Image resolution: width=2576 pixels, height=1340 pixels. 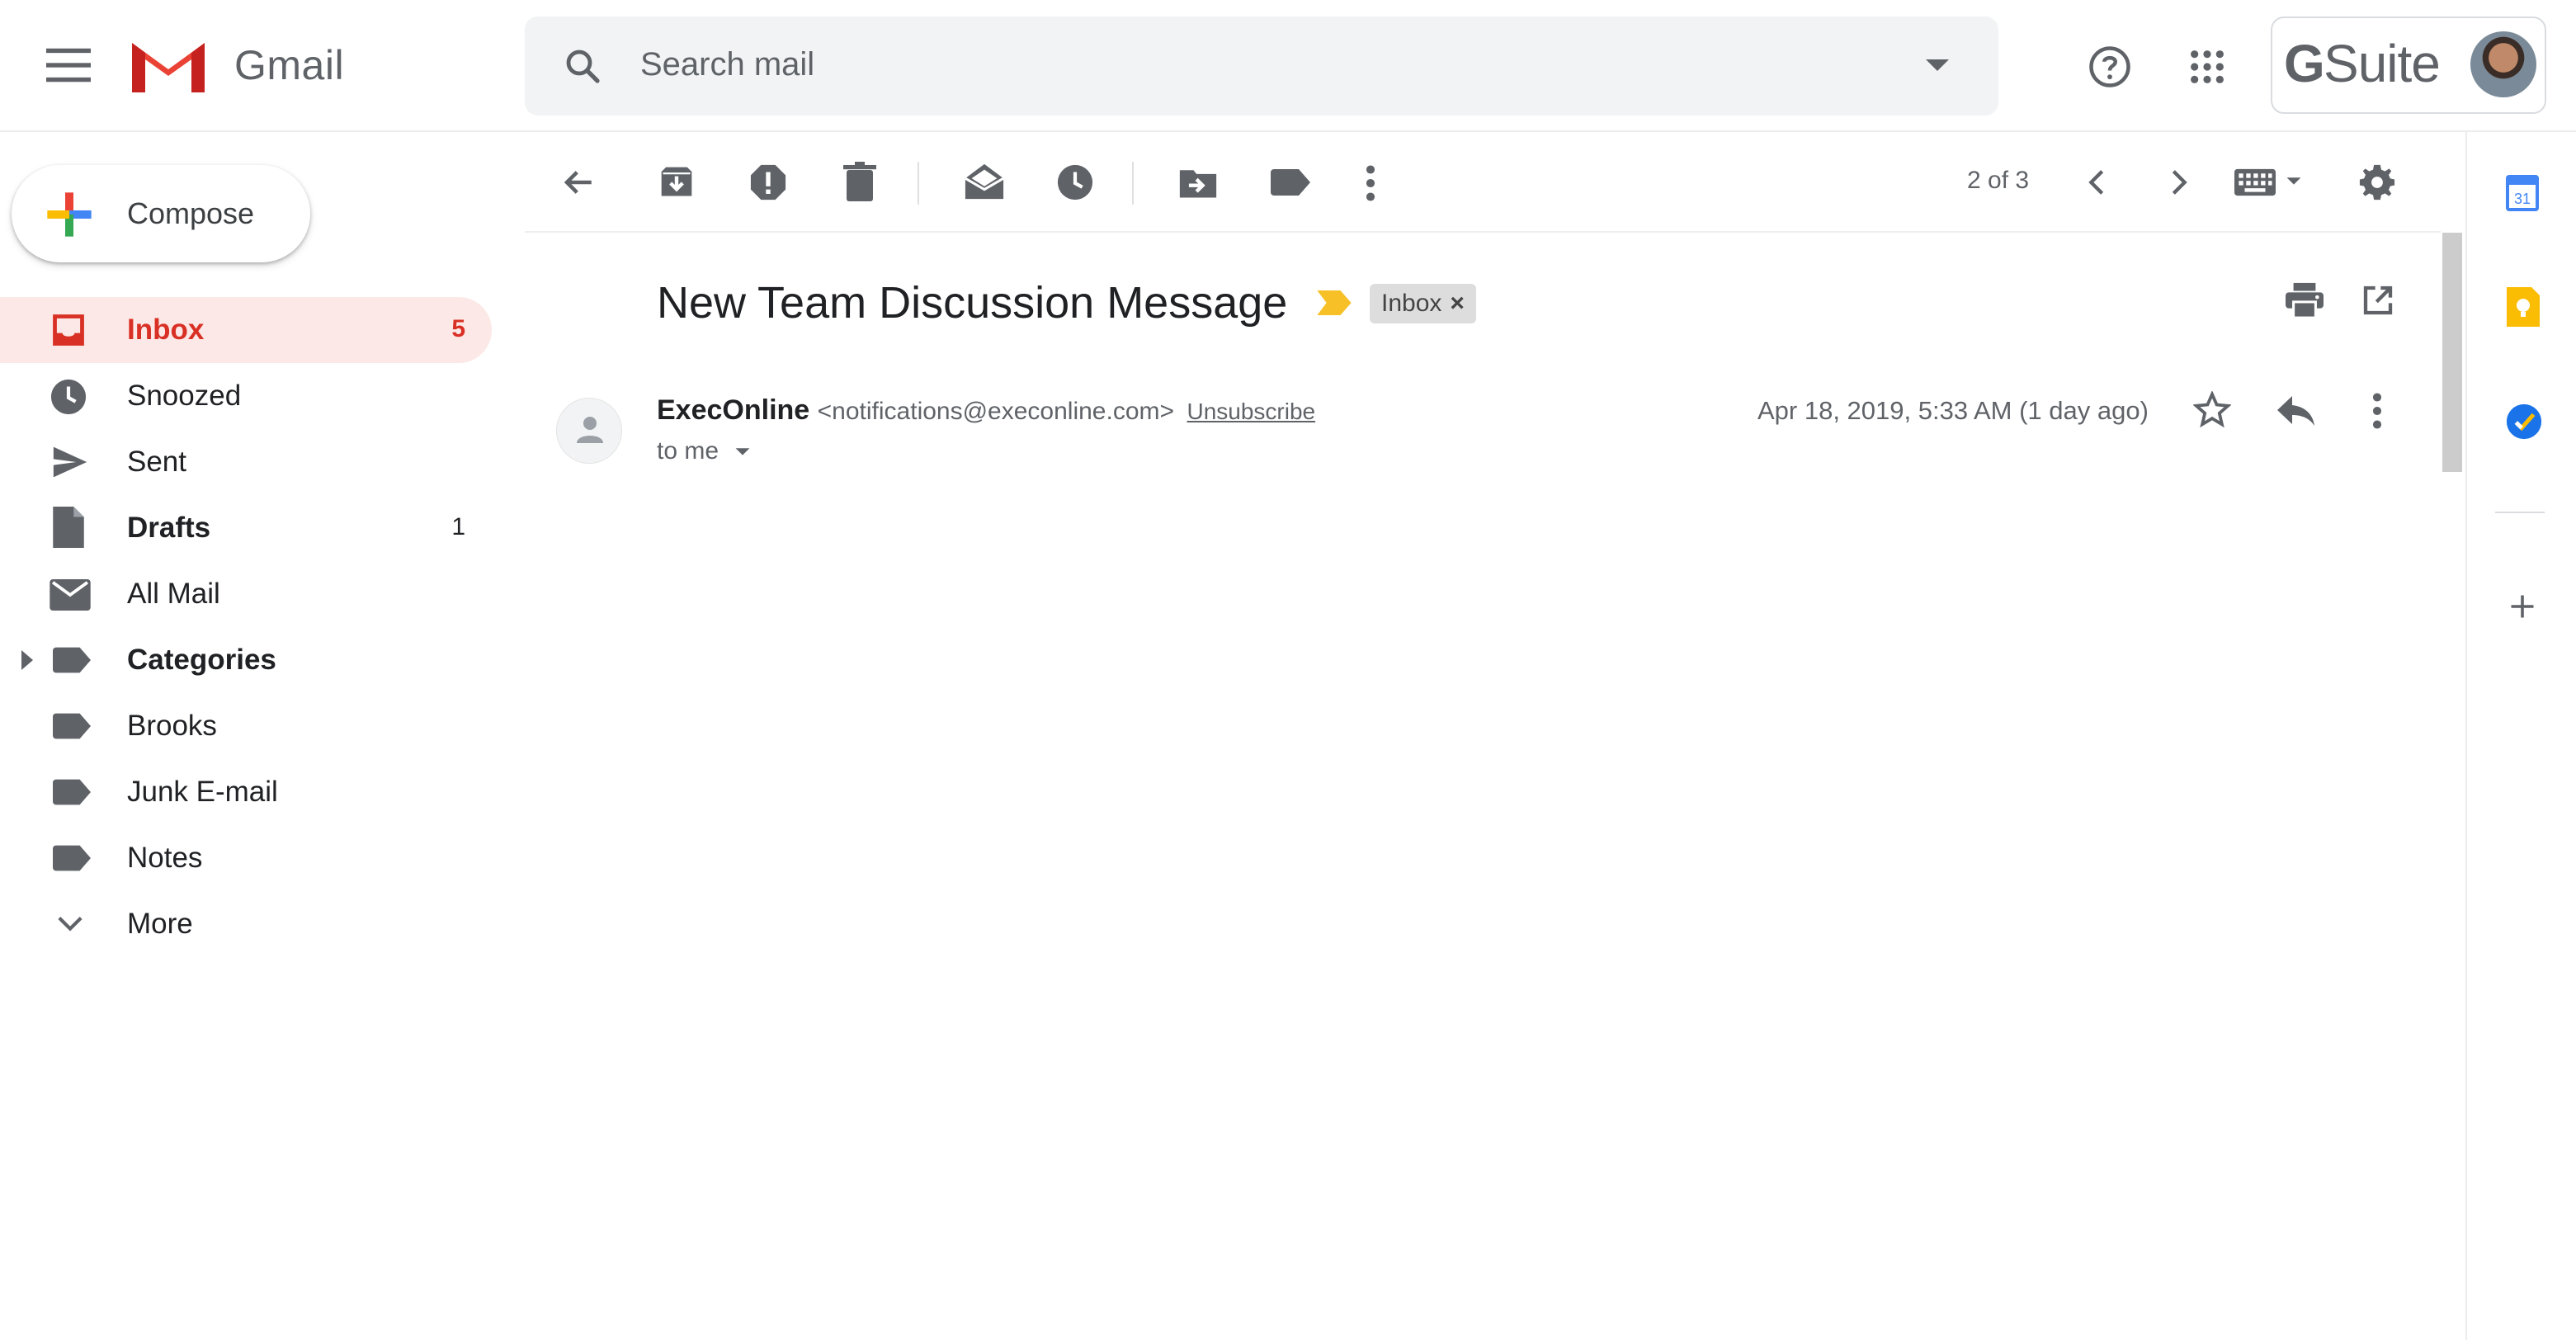 I want to click on remove-label-button: ×, so click(x=1457, y=304).